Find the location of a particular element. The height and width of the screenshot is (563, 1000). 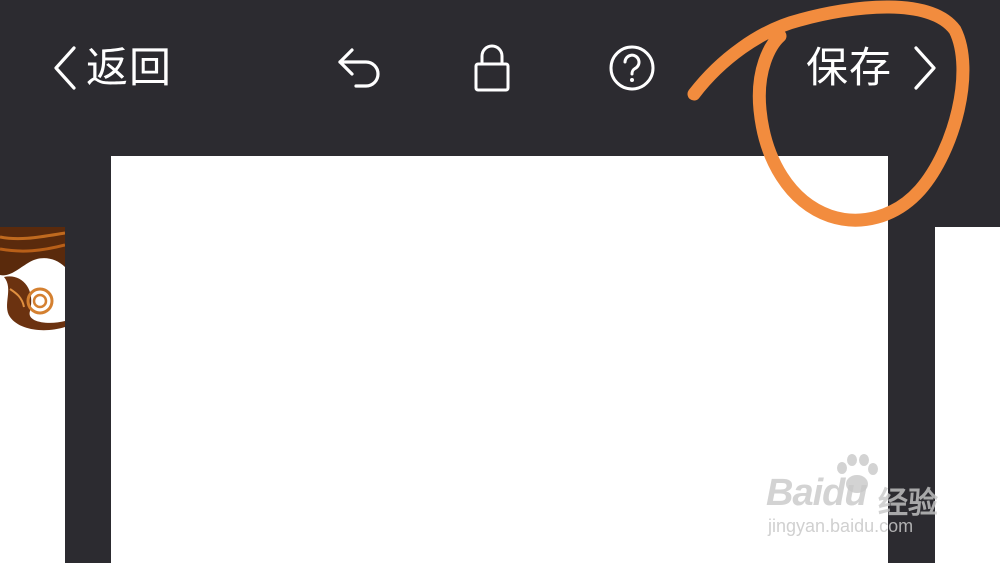

undo-icon is located at coordinates (359, 68).